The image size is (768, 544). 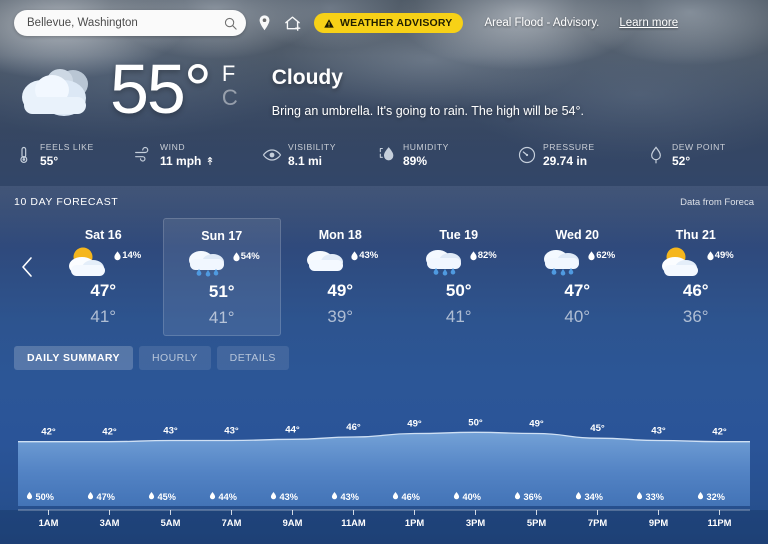 I want to click on pressure-gauge-icon, so click(x=527, y=155).